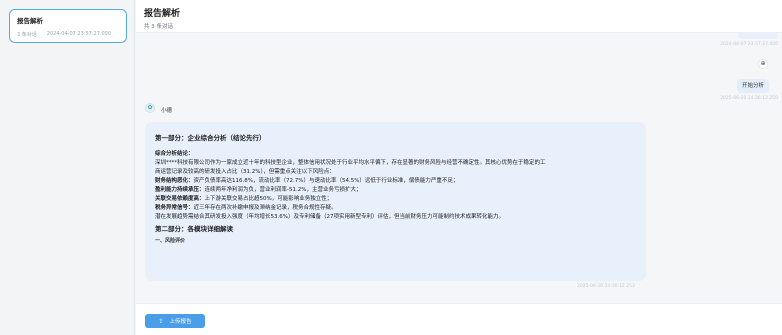  What do you see at coordinates (170, 241) in the screenshot?
I see `report-sub-item: 一、风险评价` at bounding box center [170, 241].